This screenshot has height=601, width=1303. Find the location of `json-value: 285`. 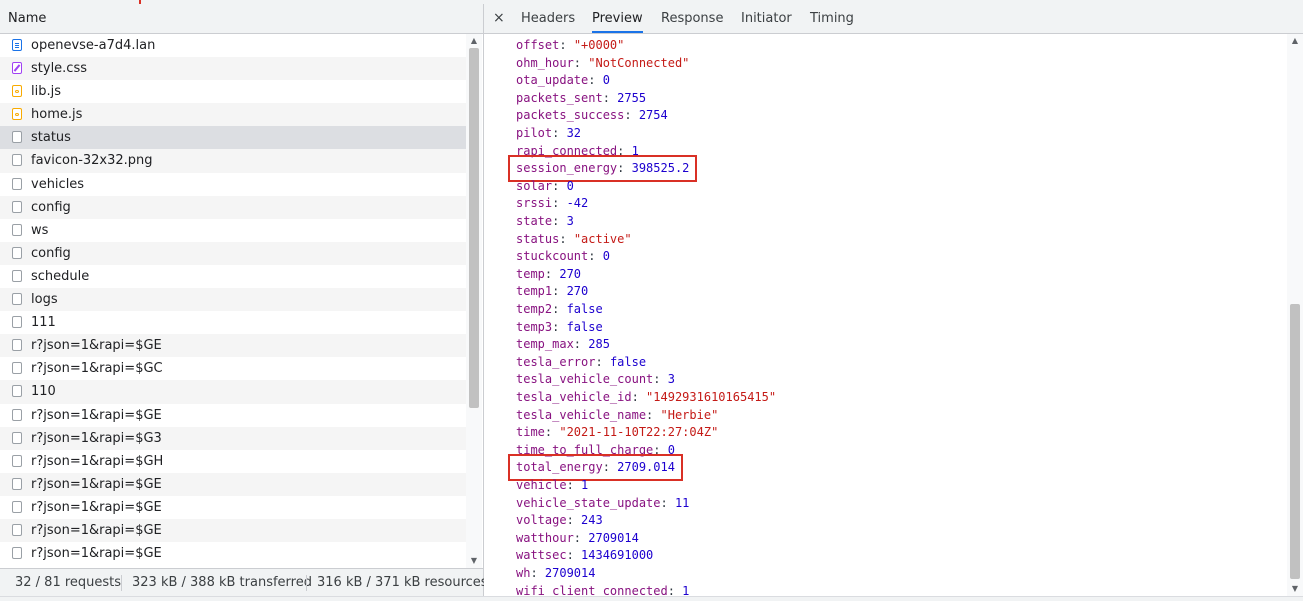

json-value: 285 is located at coordinates (599, 344).